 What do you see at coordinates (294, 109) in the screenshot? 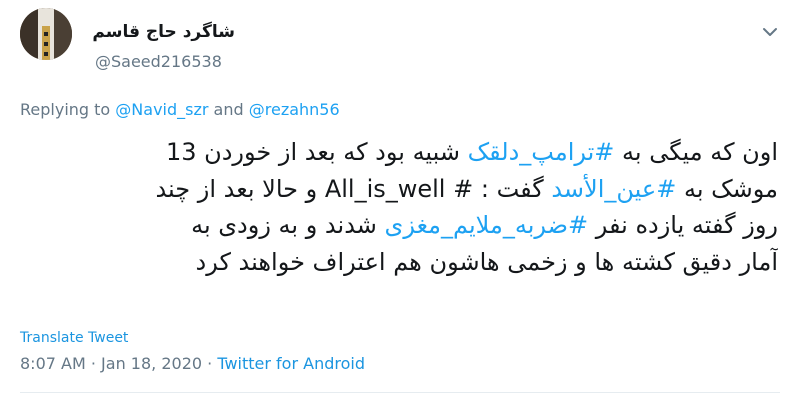
I see `reply-user-link: @rezahn56` at bounding box center [294, 109].